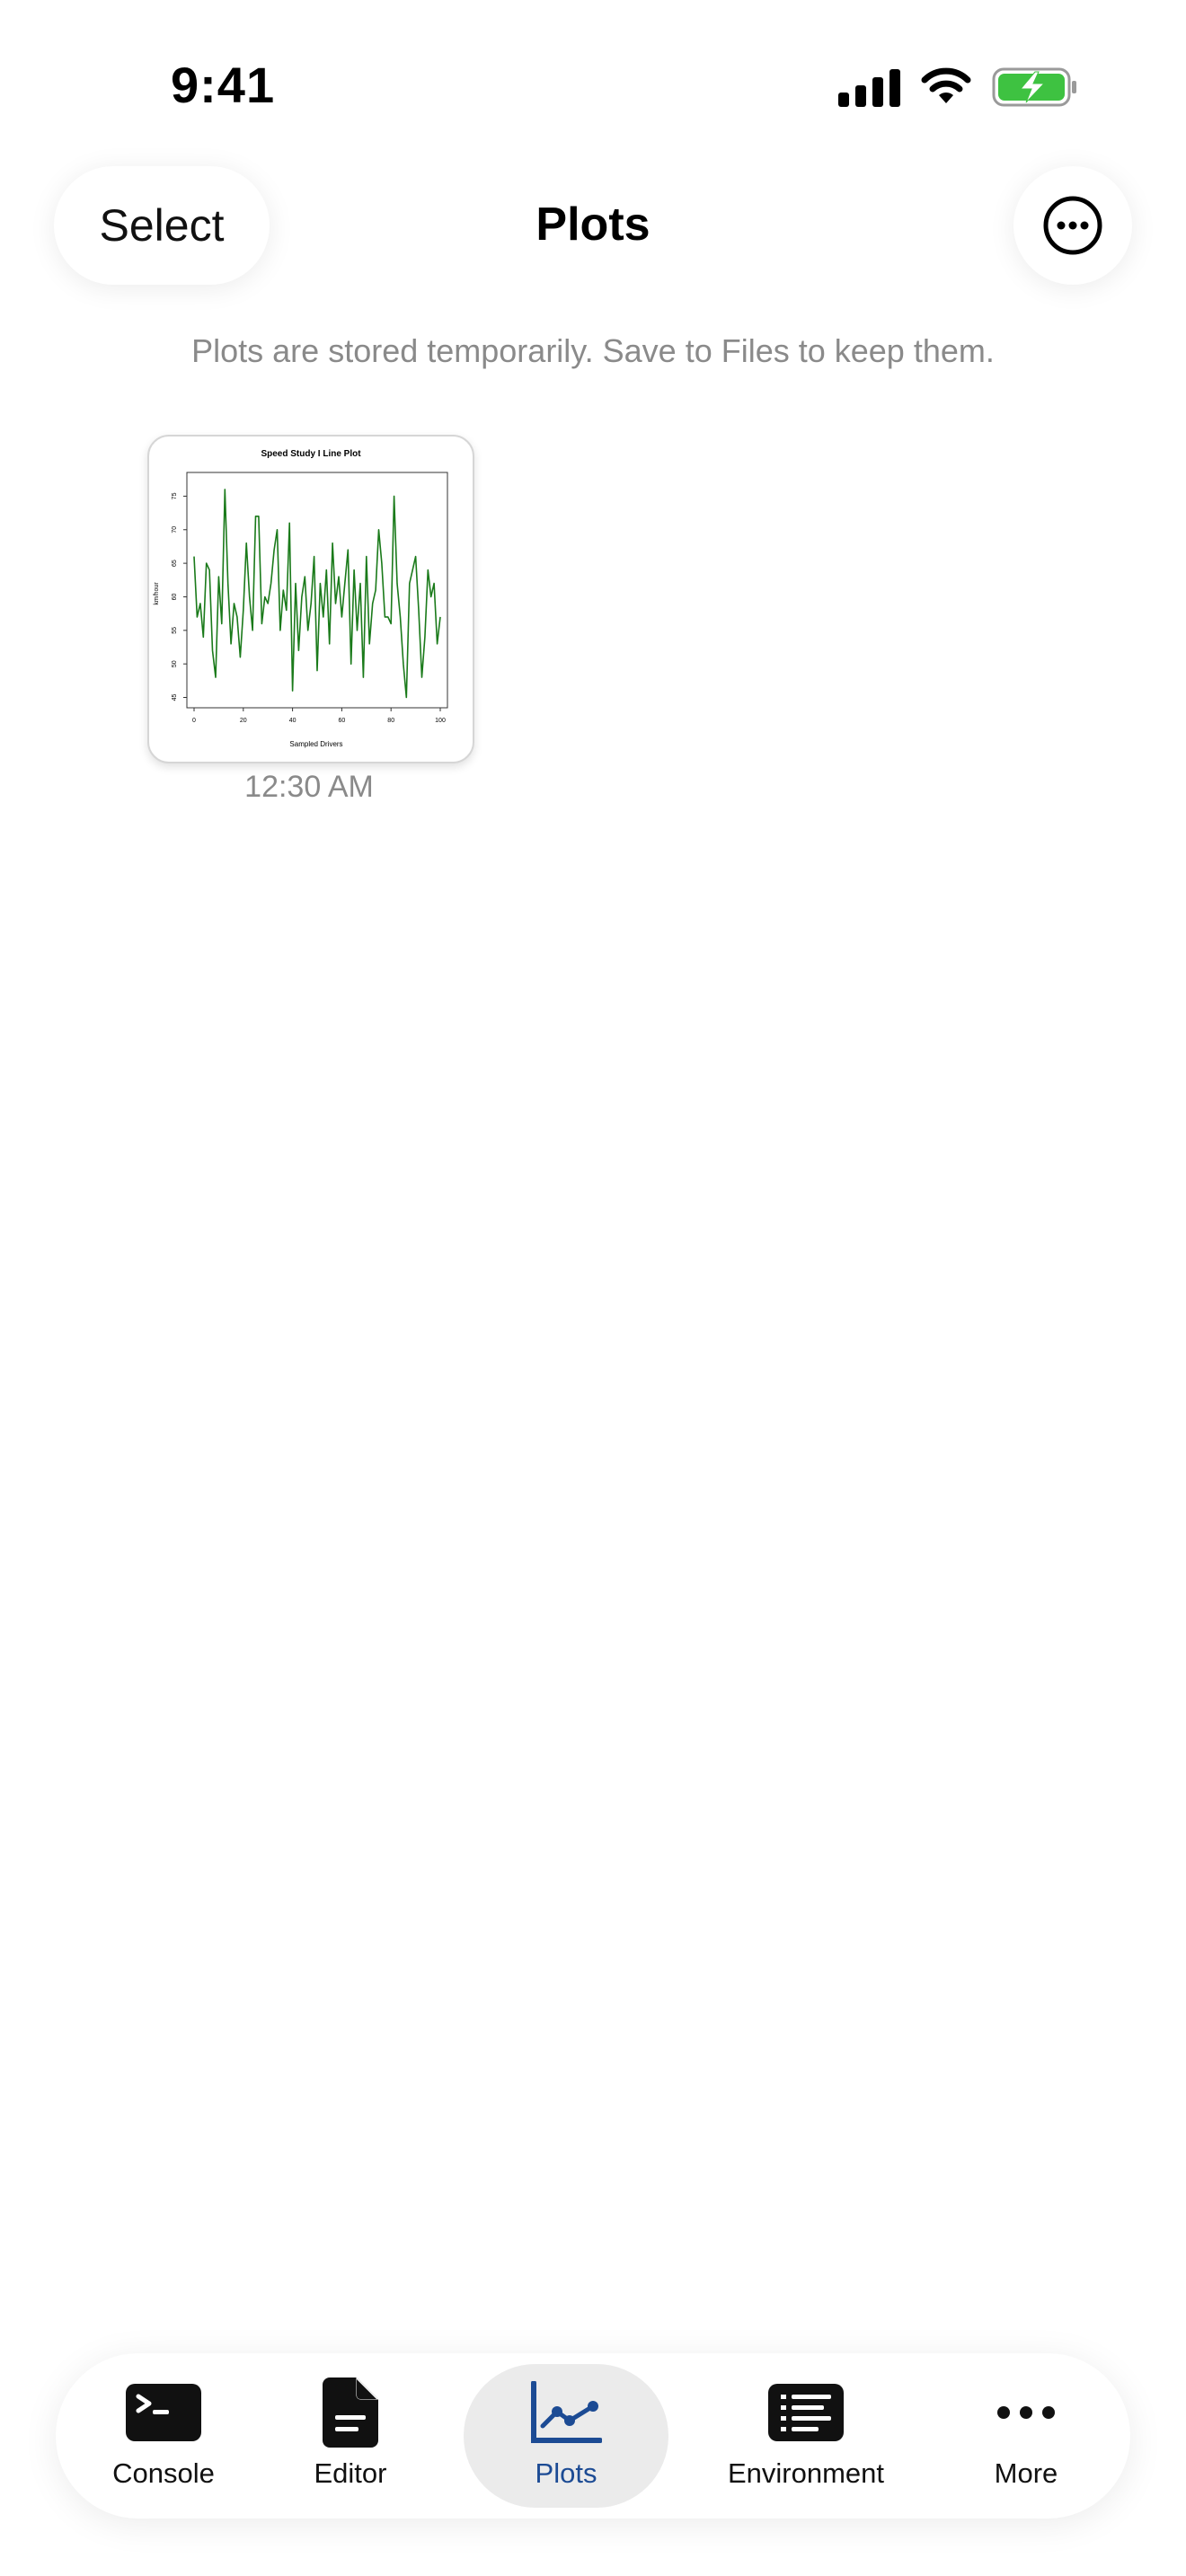 The image size is (1186, 2576). I want to click on document-icon, so click(350, 2413).